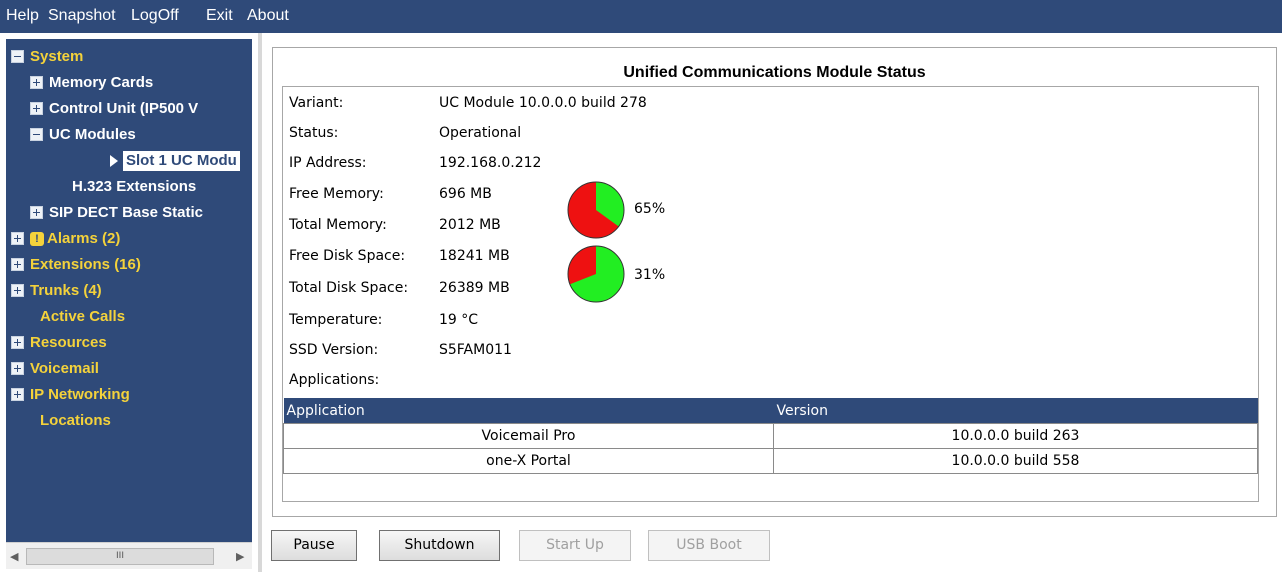 Image resolution: width=1282 pixels, height=572 pixels. Describe the element at coordinates (240, 556) in the screenshot. I see `scroll-right-icon: ▶` at that location.